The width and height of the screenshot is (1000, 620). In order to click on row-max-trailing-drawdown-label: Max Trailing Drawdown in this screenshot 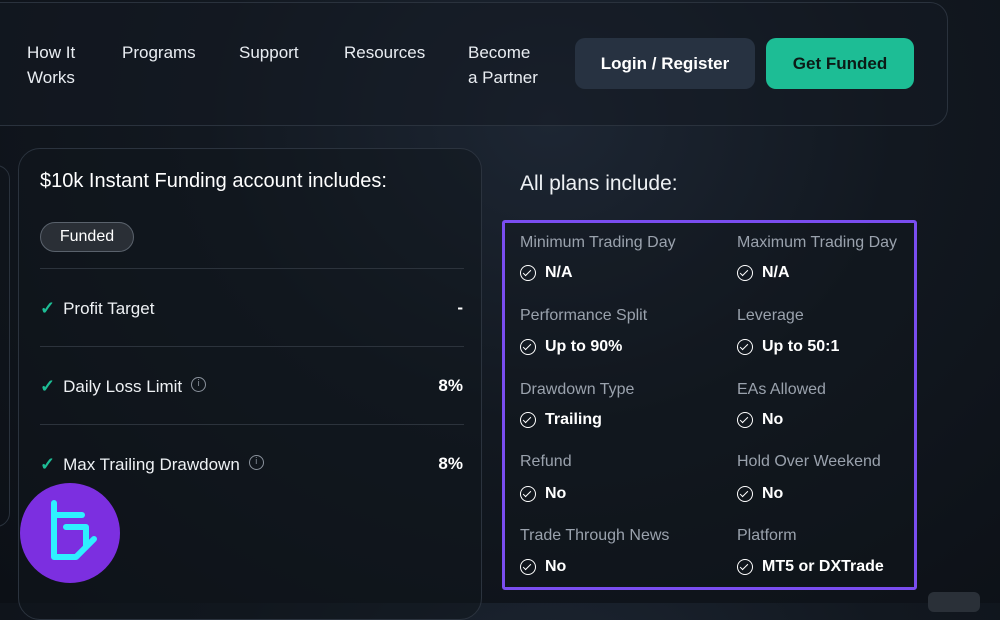, I will do `click(151, 464)`.